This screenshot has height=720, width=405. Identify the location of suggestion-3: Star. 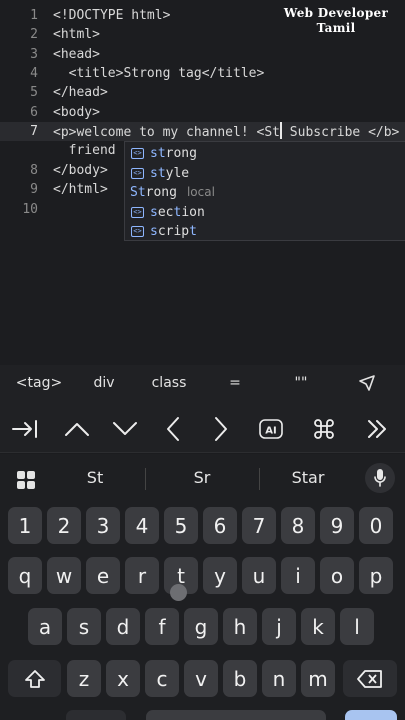
(308, 477).